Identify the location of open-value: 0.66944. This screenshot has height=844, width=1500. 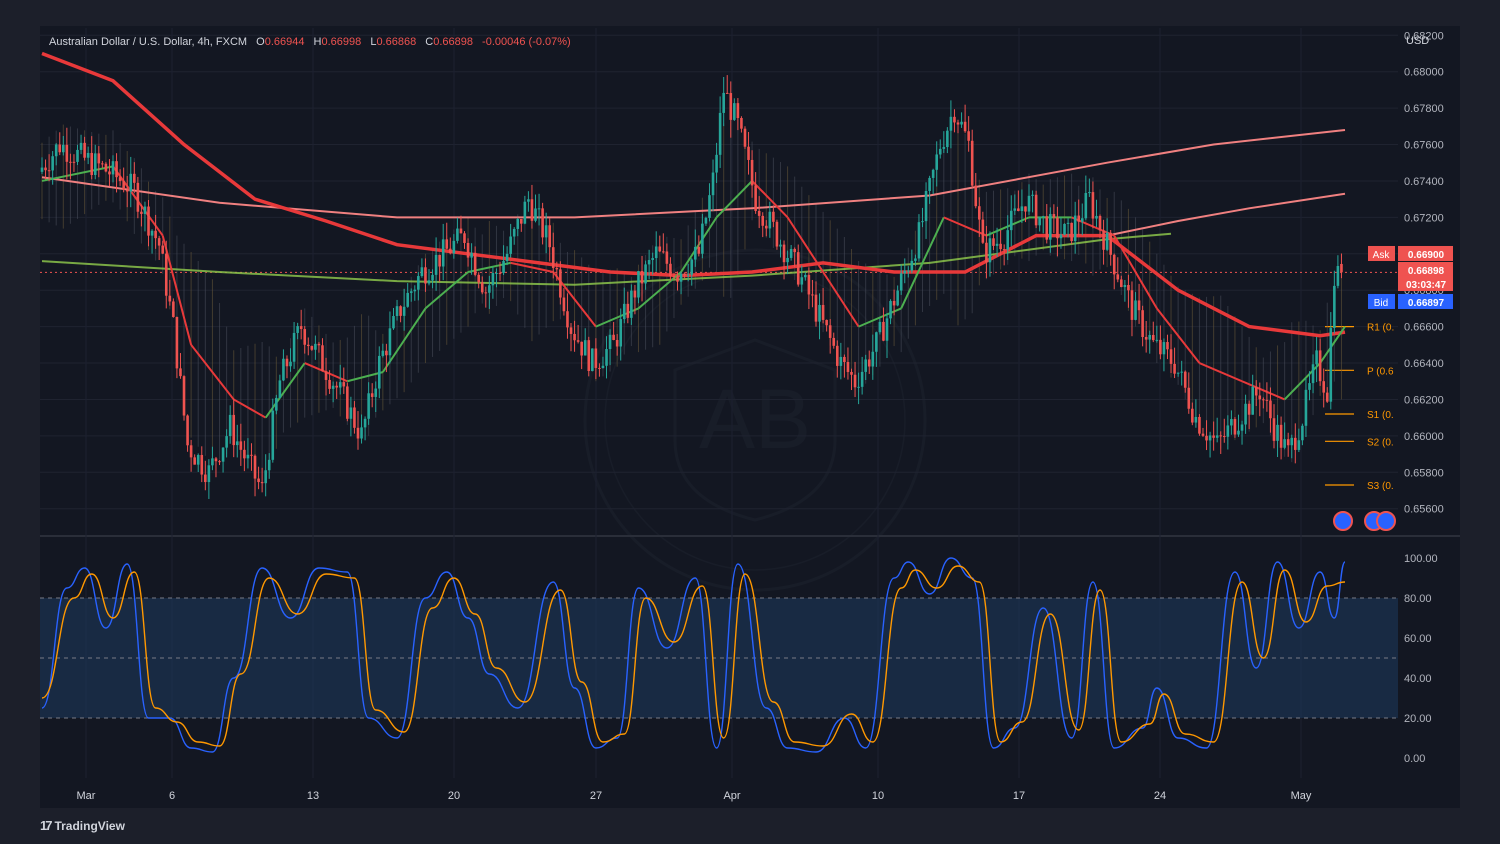
(285, 42).